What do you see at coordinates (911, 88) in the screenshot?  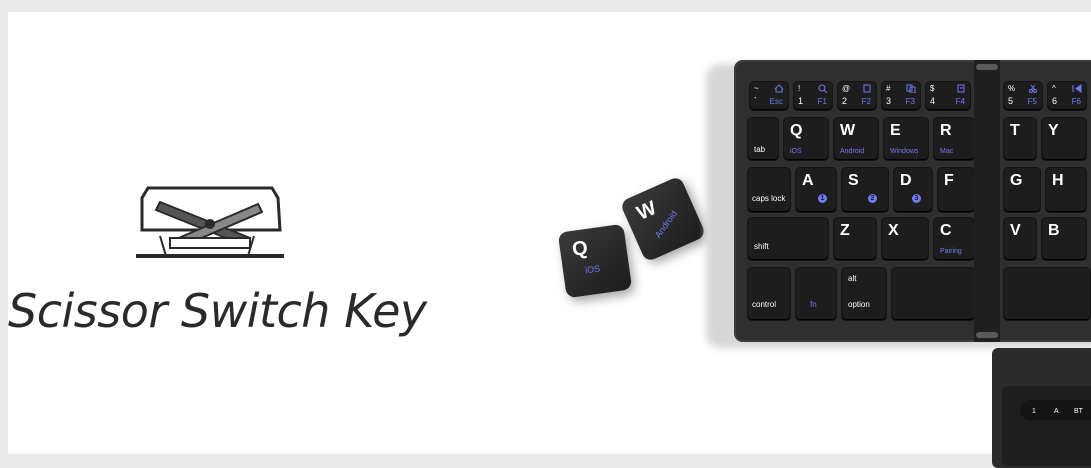 I see `copy-icon` at bounding box center [911, 88].